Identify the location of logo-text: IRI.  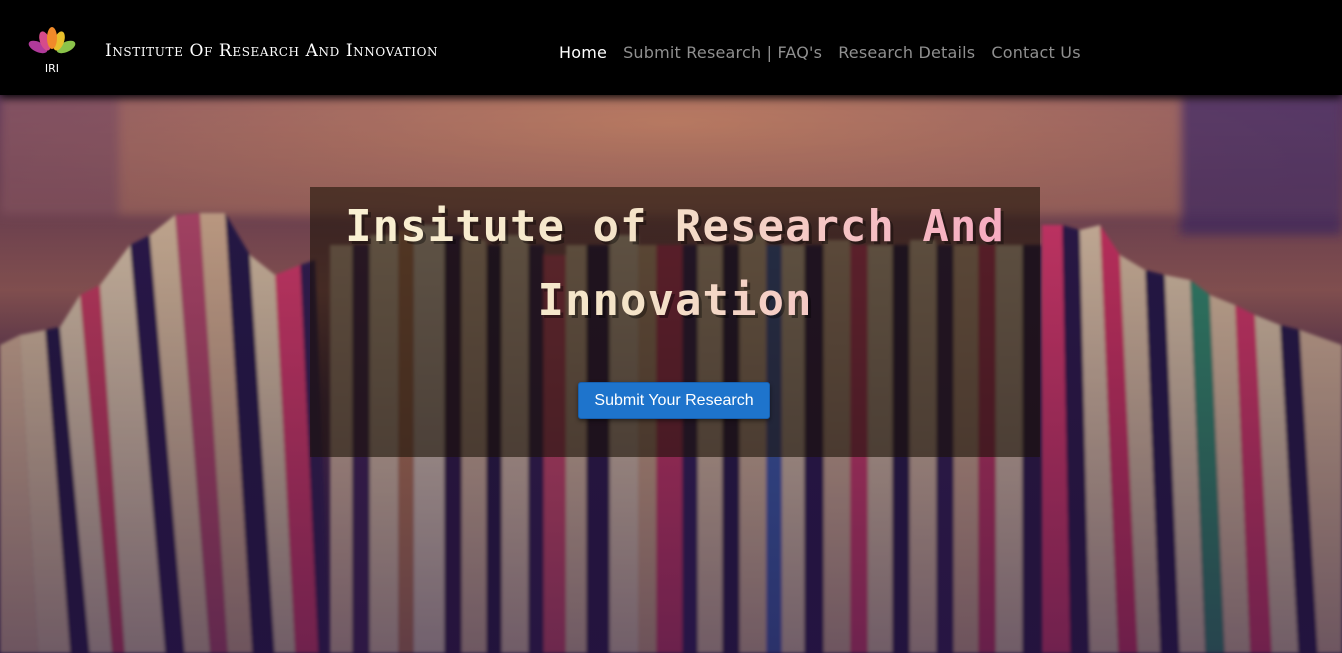
(52, 68).